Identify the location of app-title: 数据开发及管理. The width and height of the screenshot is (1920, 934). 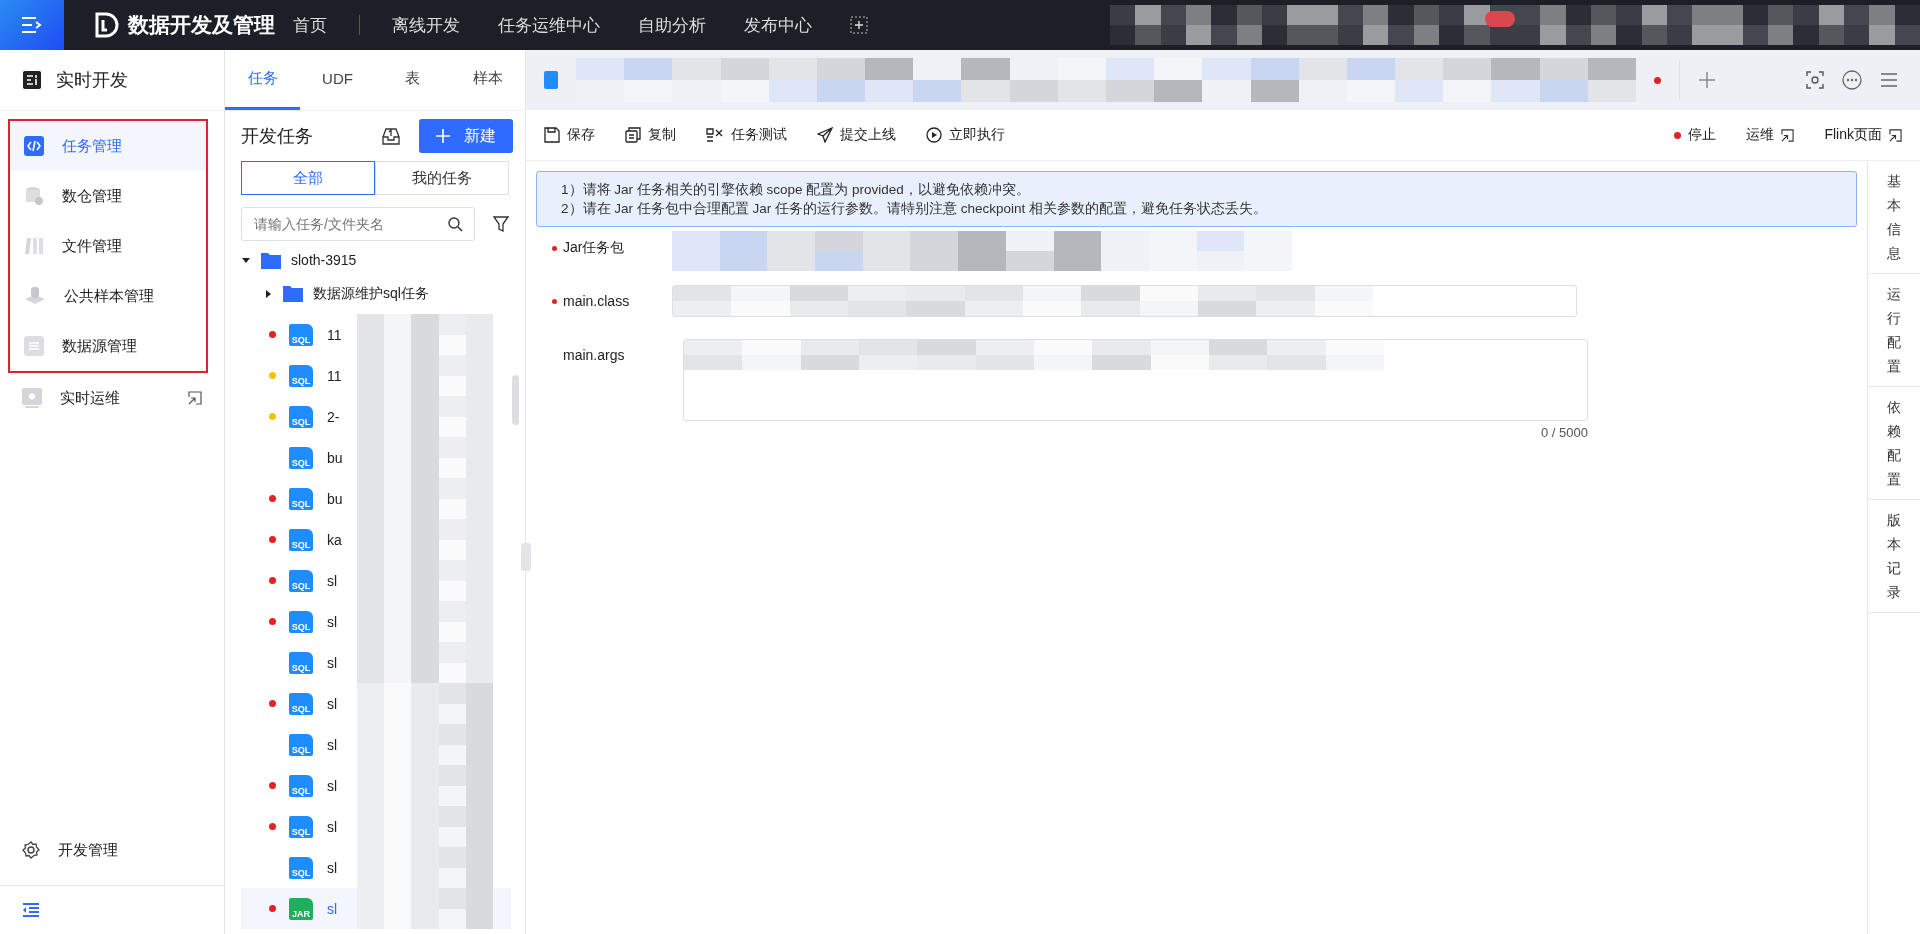
(201, 25).